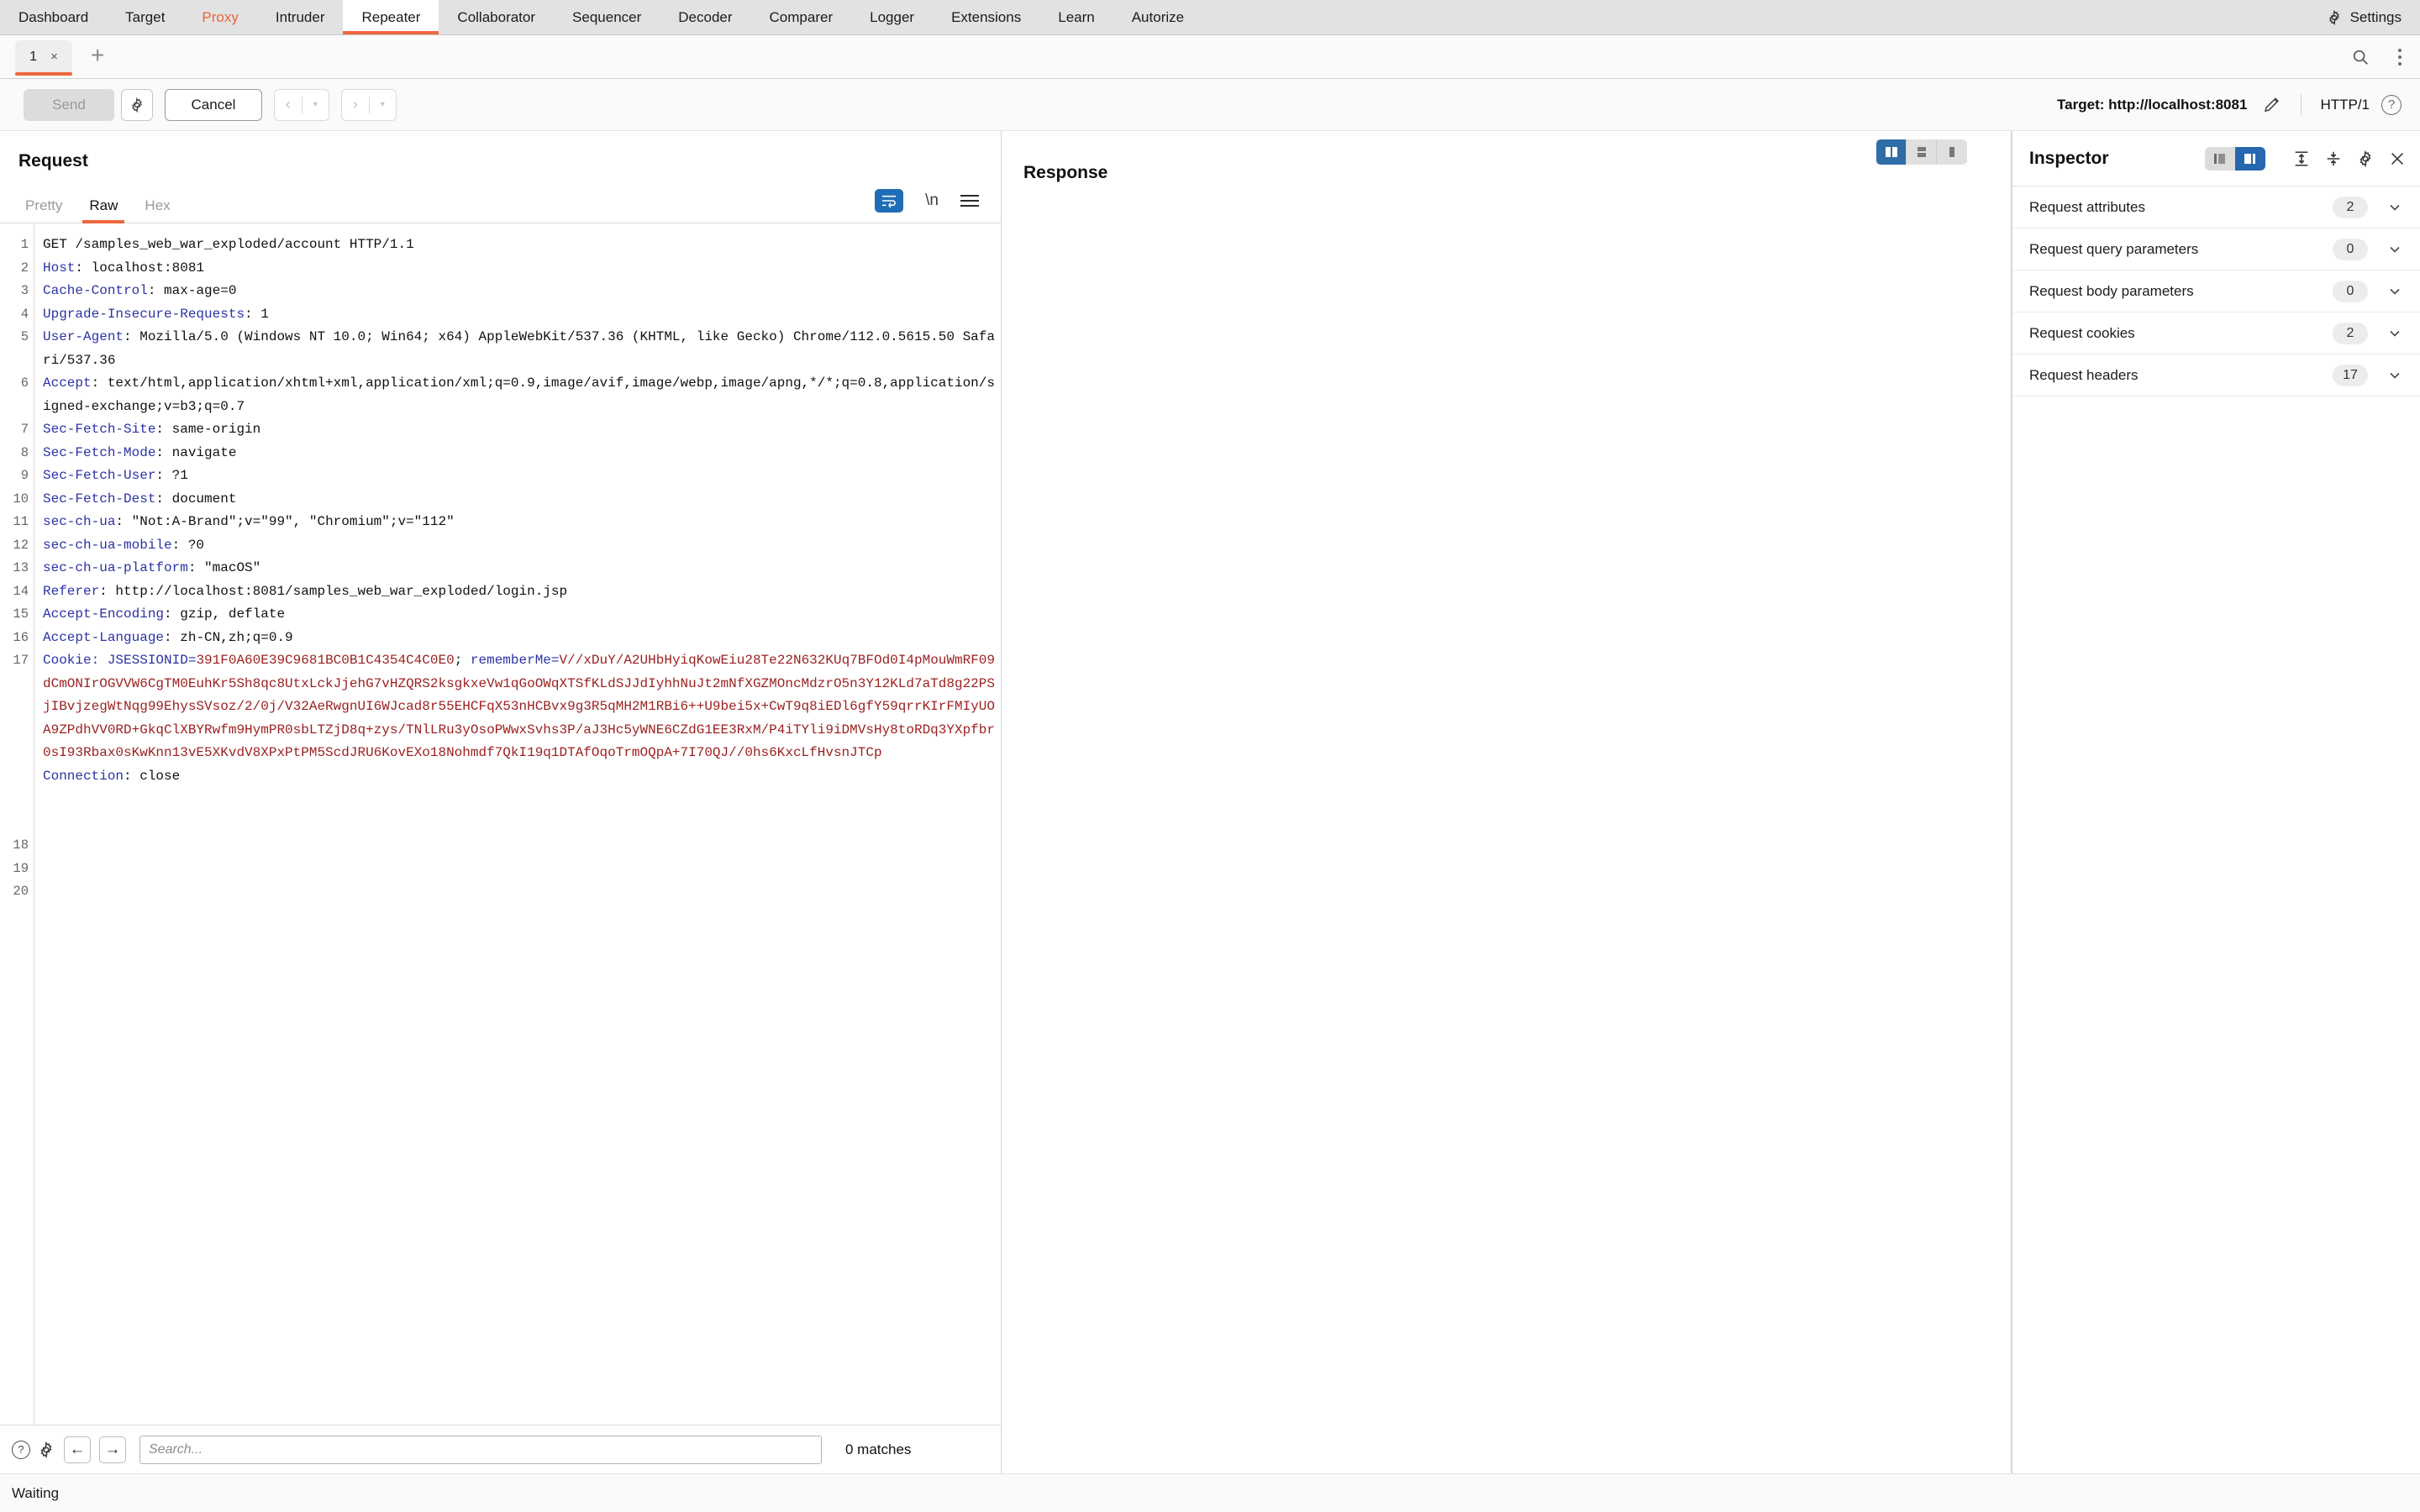 The image size is (2420, 1512). I want to click on topnav-tab-autorize: Autorize, so click(1157, 17).